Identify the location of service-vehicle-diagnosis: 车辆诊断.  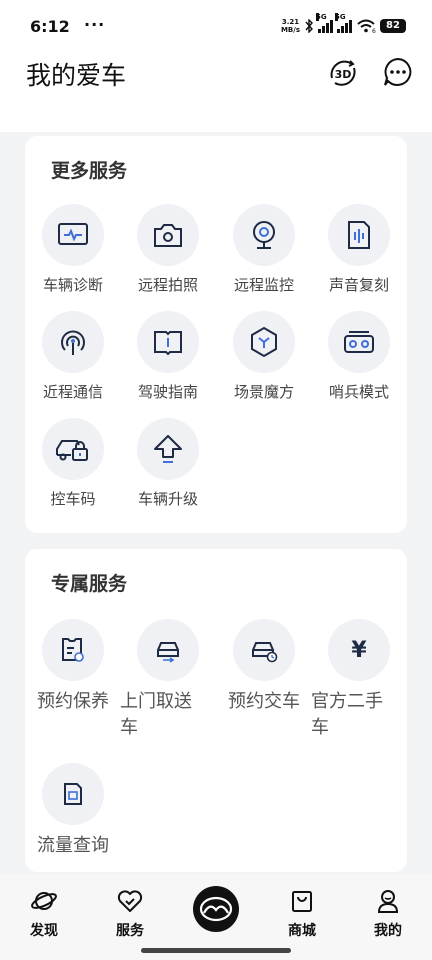
(73, 249).